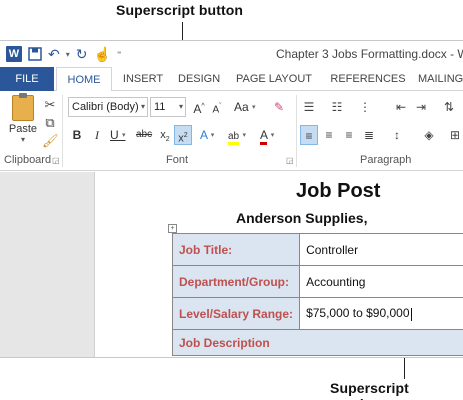  What do you see at coordinates (267, 135) in the screenshot?
I see `font-color-icon: A ▾` at bounding box center [267, 135].